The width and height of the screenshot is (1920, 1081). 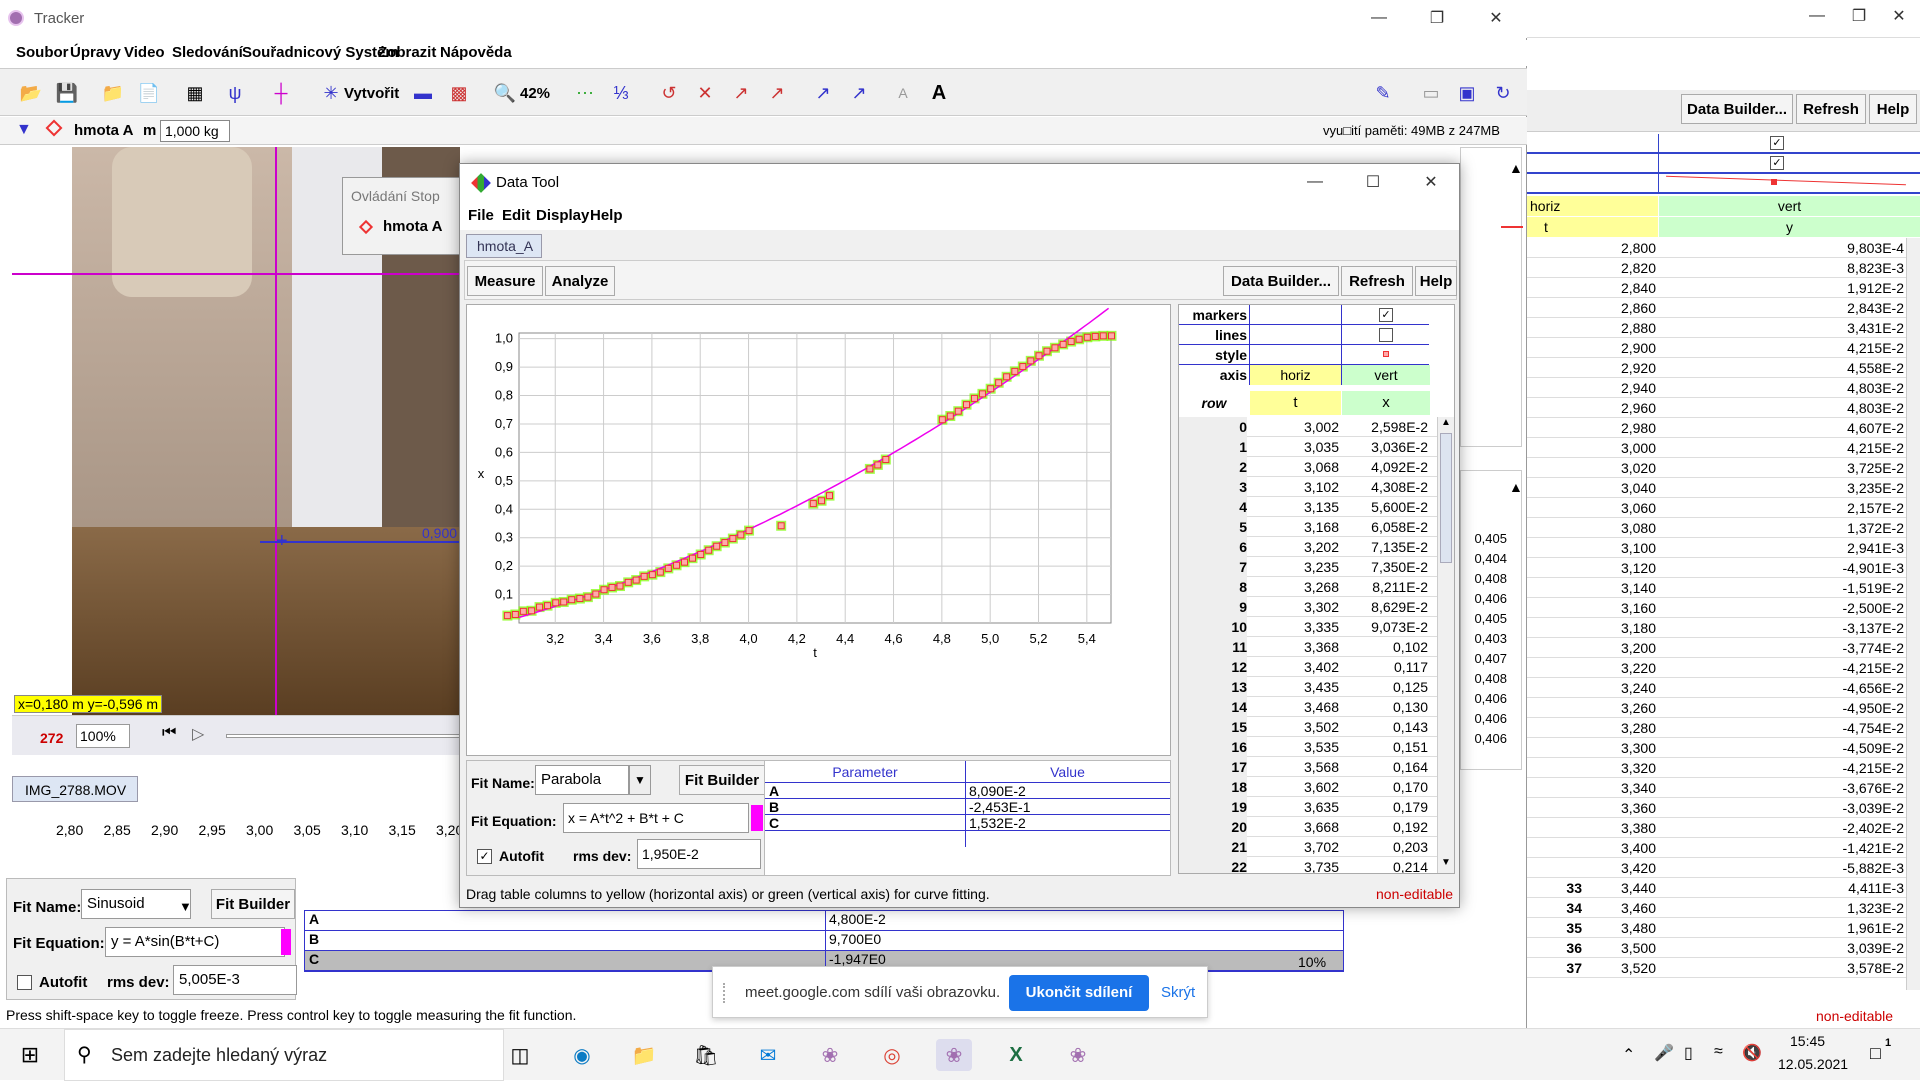 What do you see at coordinates (1716, 548) in the screenshot?
I see `bg-table-row: 3,100 2,941E-3` at bounding box center [1716, 548].